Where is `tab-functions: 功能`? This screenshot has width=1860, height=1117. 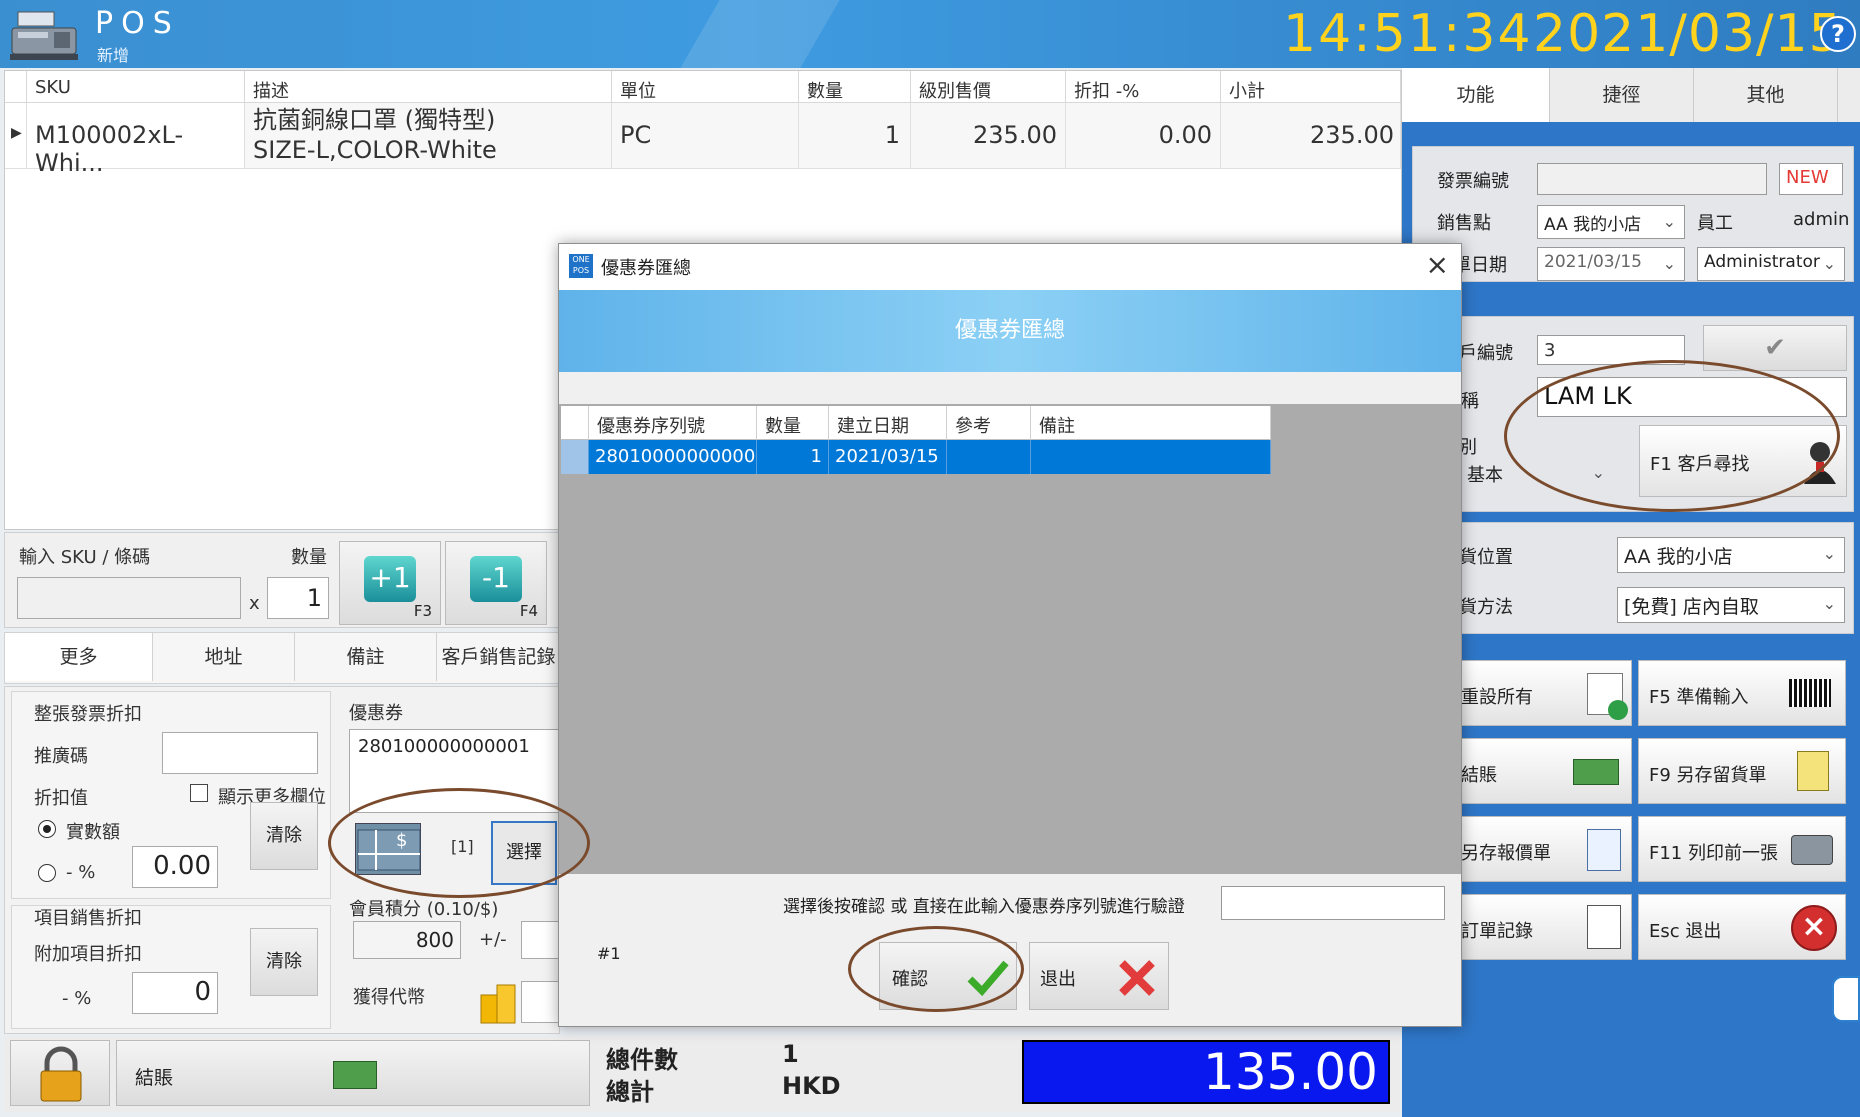 tab-functions: 功能 is located at coordinates (1476, 95).